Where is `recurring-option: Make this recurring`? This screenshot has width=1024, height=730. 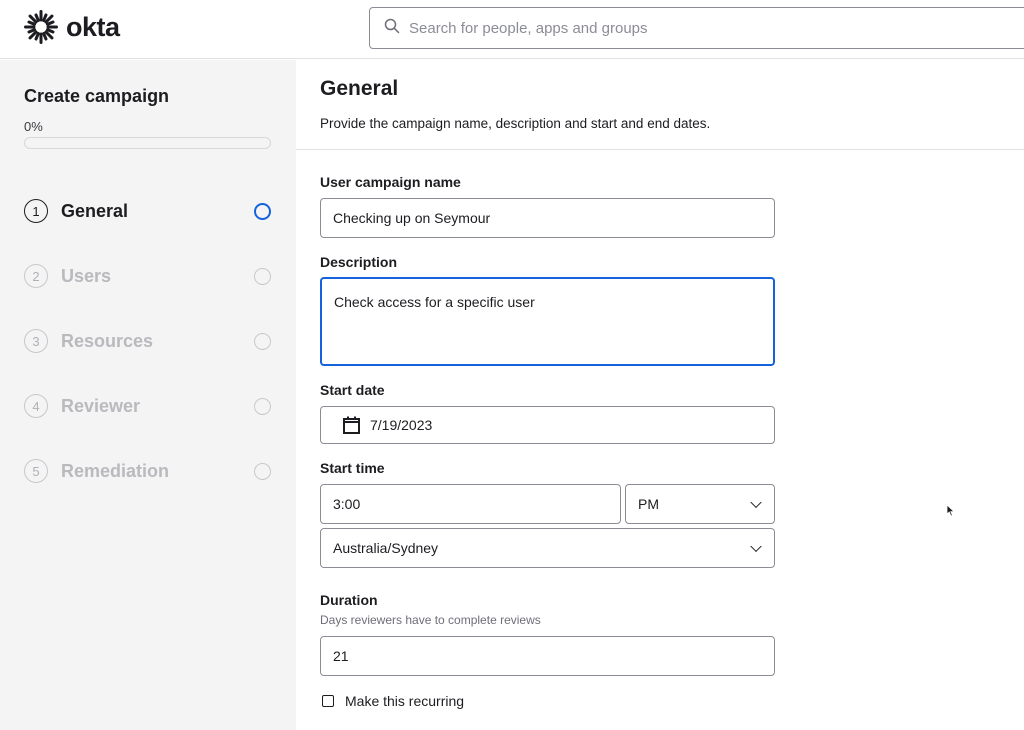
recurring-option: Make this recurring is located at coordinates (393, 701).